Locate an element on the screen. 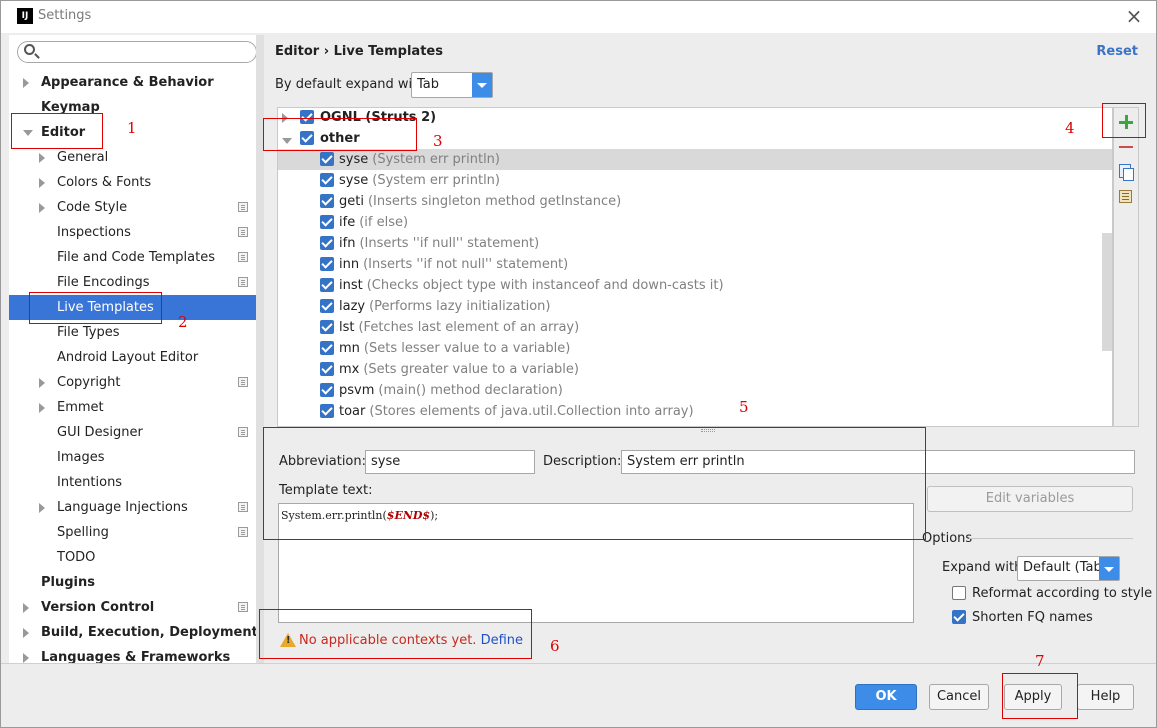  annotation-number-1: 1 is located at coordinates (132, 128).